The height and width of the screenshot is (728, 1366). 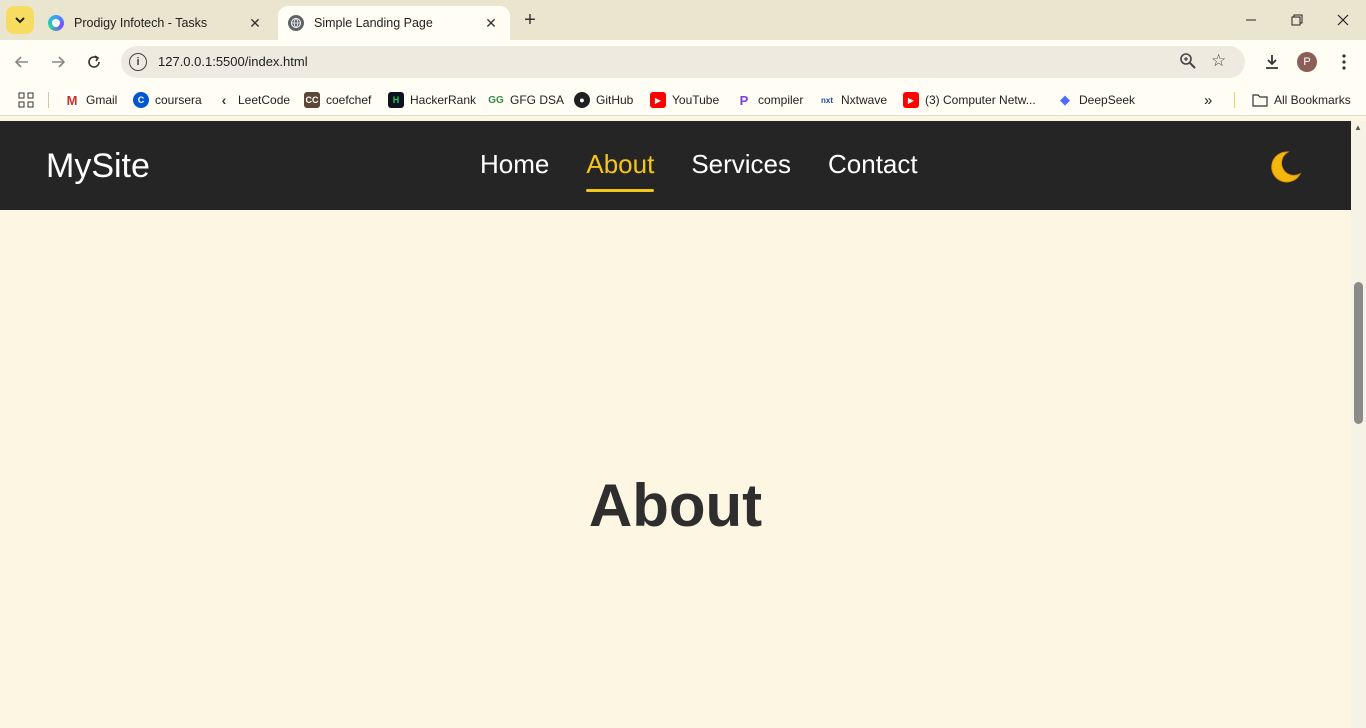 What do you see at coordinates (56, 23) in the screenshot?
I see `prodigy-icon` at bounding box center [56, 23].